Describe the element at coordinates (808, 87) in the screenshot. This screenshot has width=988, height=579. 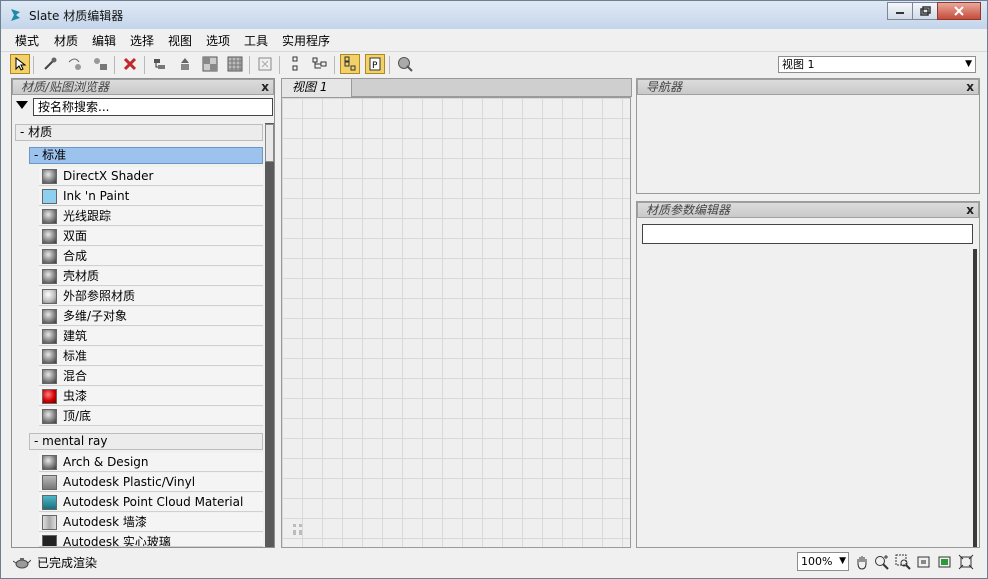
I see `navigator-header: 导航器 x` at that location.